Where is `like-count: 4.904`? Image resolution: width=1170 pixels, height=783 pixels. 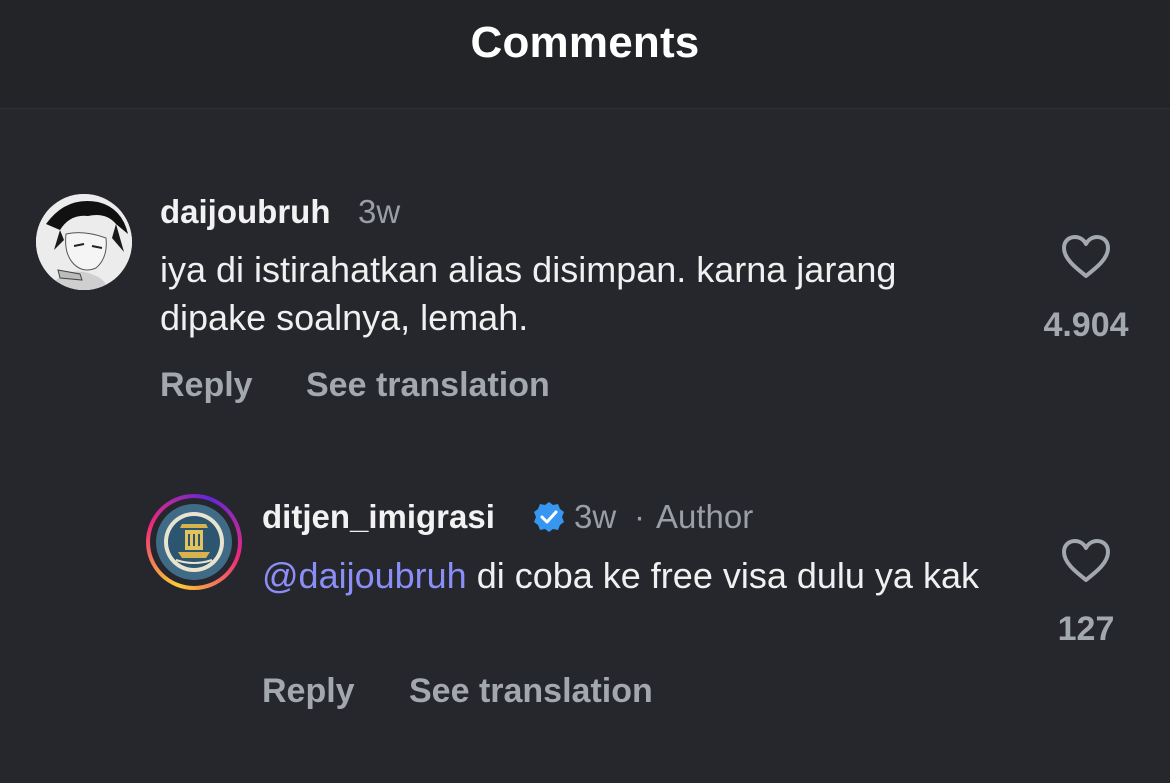 like-count: 4.904 is located at coordinates (1086, 325).